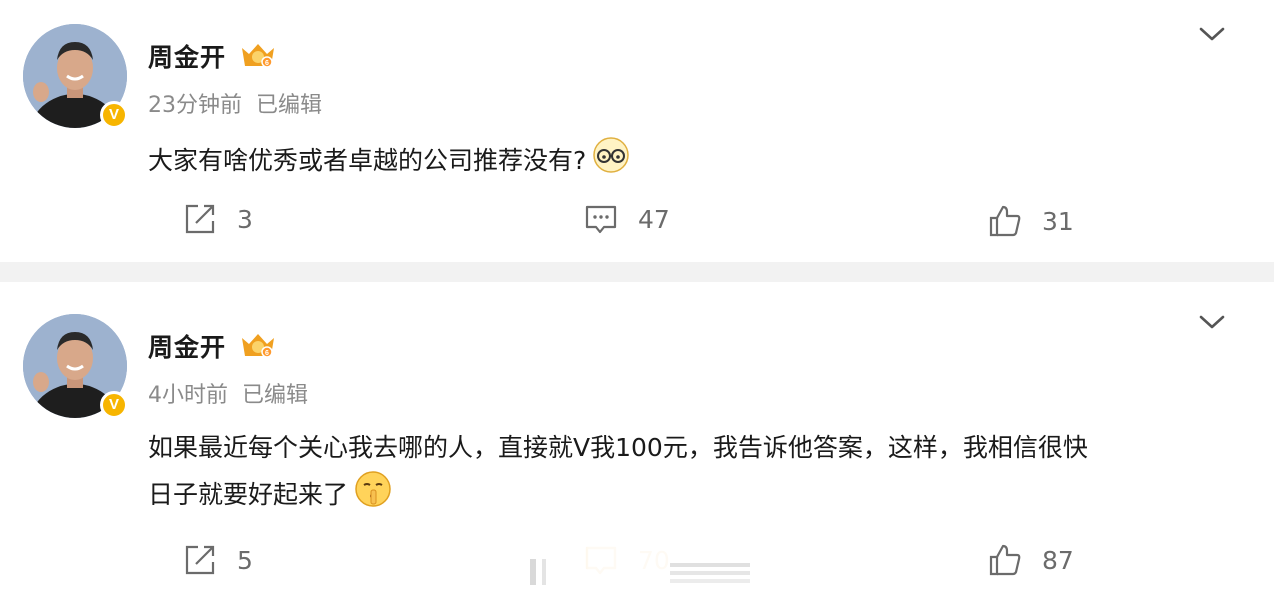 This screenshot has height=606, width=1274. What do you see at coordinates (601, 219) in the screenshot?
I see `comment-icon` at bounding box center [601, 219].